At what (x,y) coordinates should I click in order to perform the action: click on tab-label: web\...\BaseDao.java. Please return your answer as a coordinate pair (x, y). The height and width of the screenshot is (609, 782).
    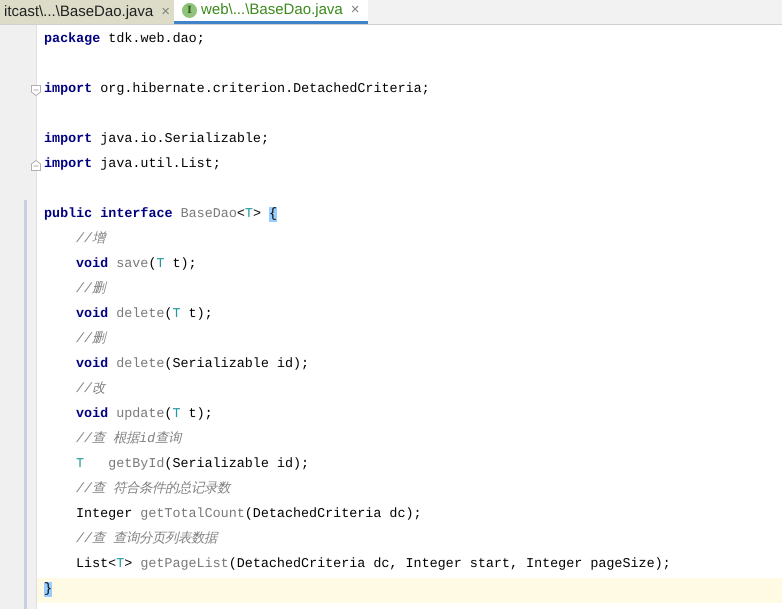
    Looking at the image, I should click on (272, 10).